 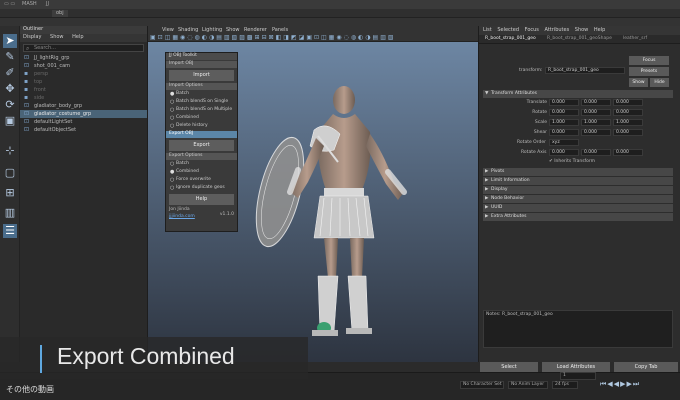 I want to click on layout-icon: ⊹, so click(x=10, y=151).